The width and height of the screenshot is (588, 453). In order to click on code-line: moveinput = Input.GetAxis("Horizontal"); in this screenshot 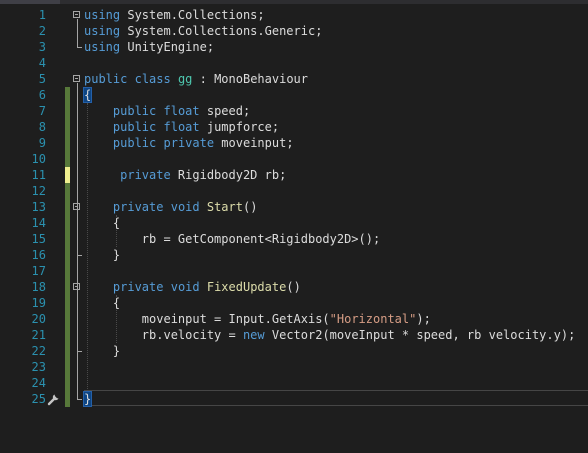, I will do `click(257, 319)`.